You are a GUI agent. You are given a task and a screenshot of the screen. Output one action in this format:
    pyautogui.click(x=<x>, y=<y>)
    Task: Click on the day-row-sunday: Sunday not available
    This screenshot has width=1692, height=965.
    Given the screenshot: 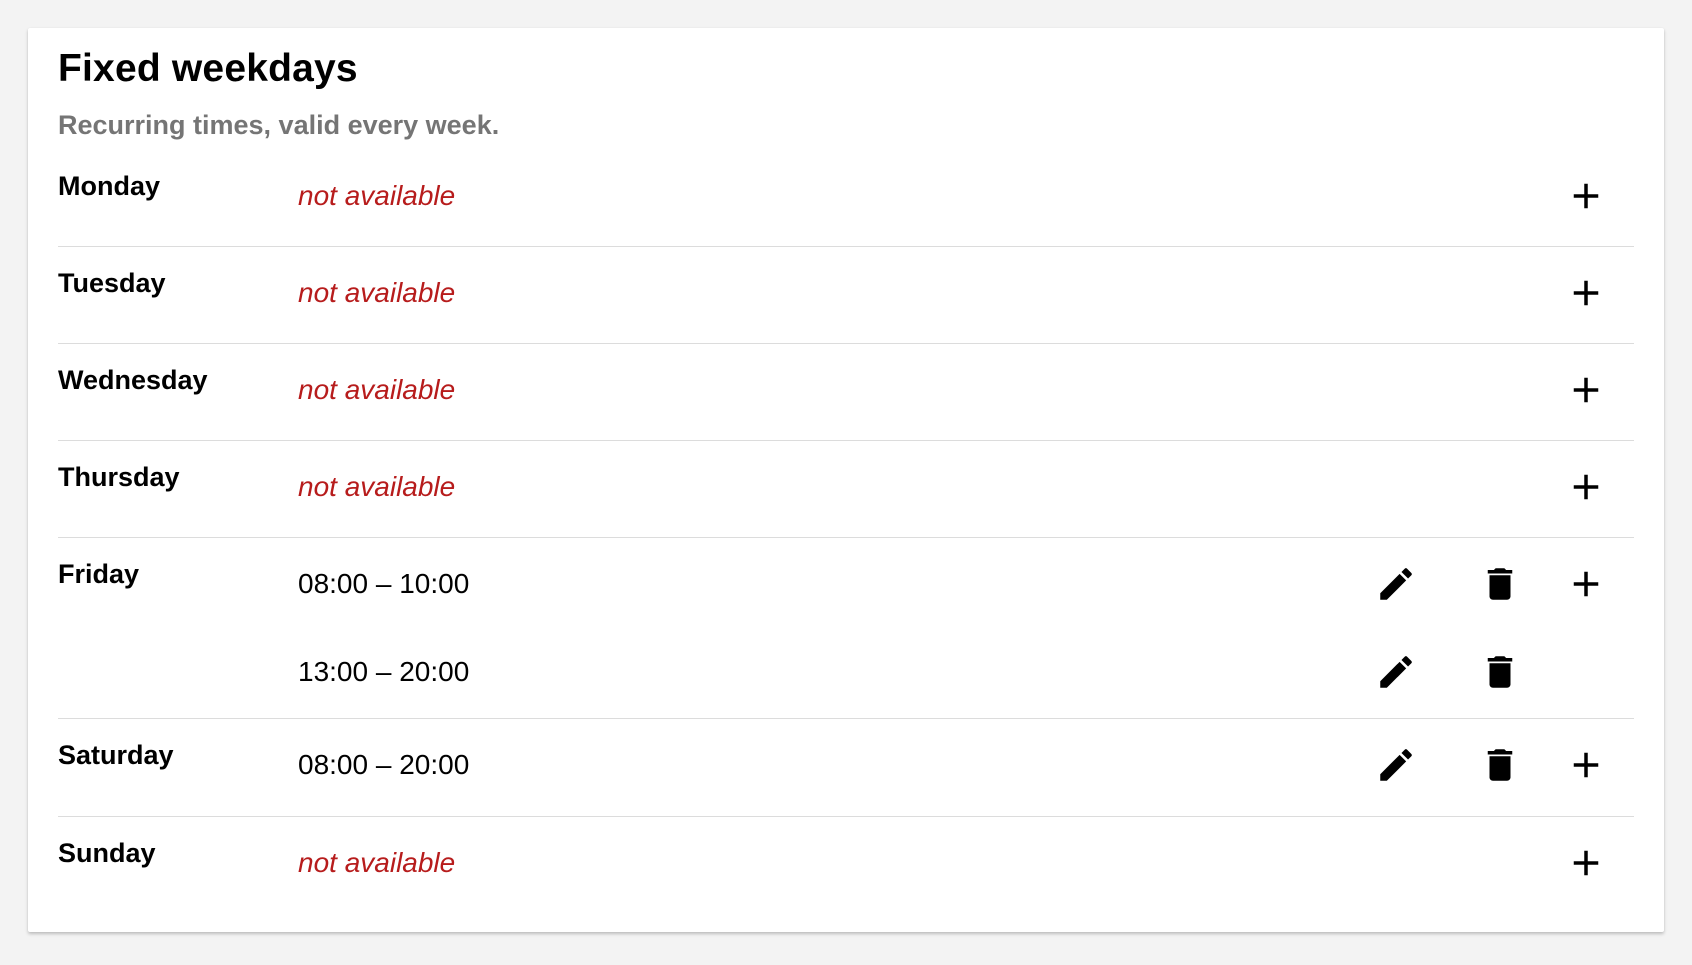 What is the action you would take?
    pyautogui.click(x=846, y=865)
    